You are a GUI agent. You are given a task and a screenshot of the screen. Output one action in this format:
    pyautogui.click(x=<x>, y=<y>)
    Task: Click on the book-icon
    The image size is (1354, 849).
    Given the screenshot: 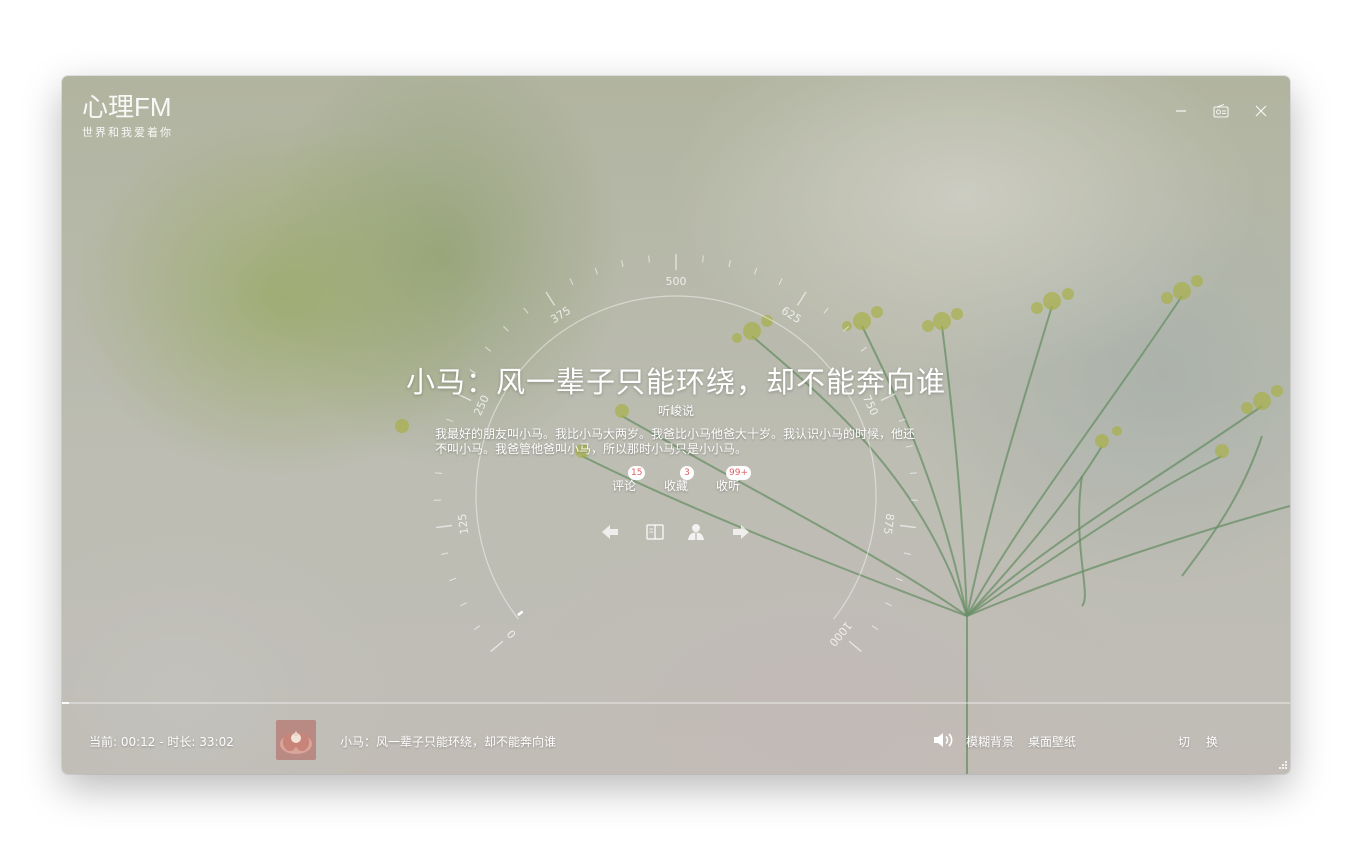 What is the action you would take?
    pyautogui.click(x=655, y=532)
    